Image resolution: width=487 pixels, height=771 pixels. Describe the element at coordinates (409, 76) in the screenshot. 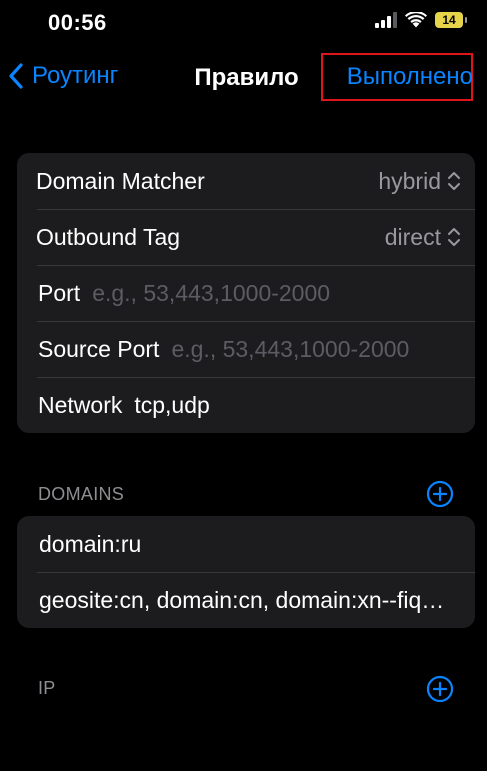

I see `done-button-label: Выполнено` at that location.